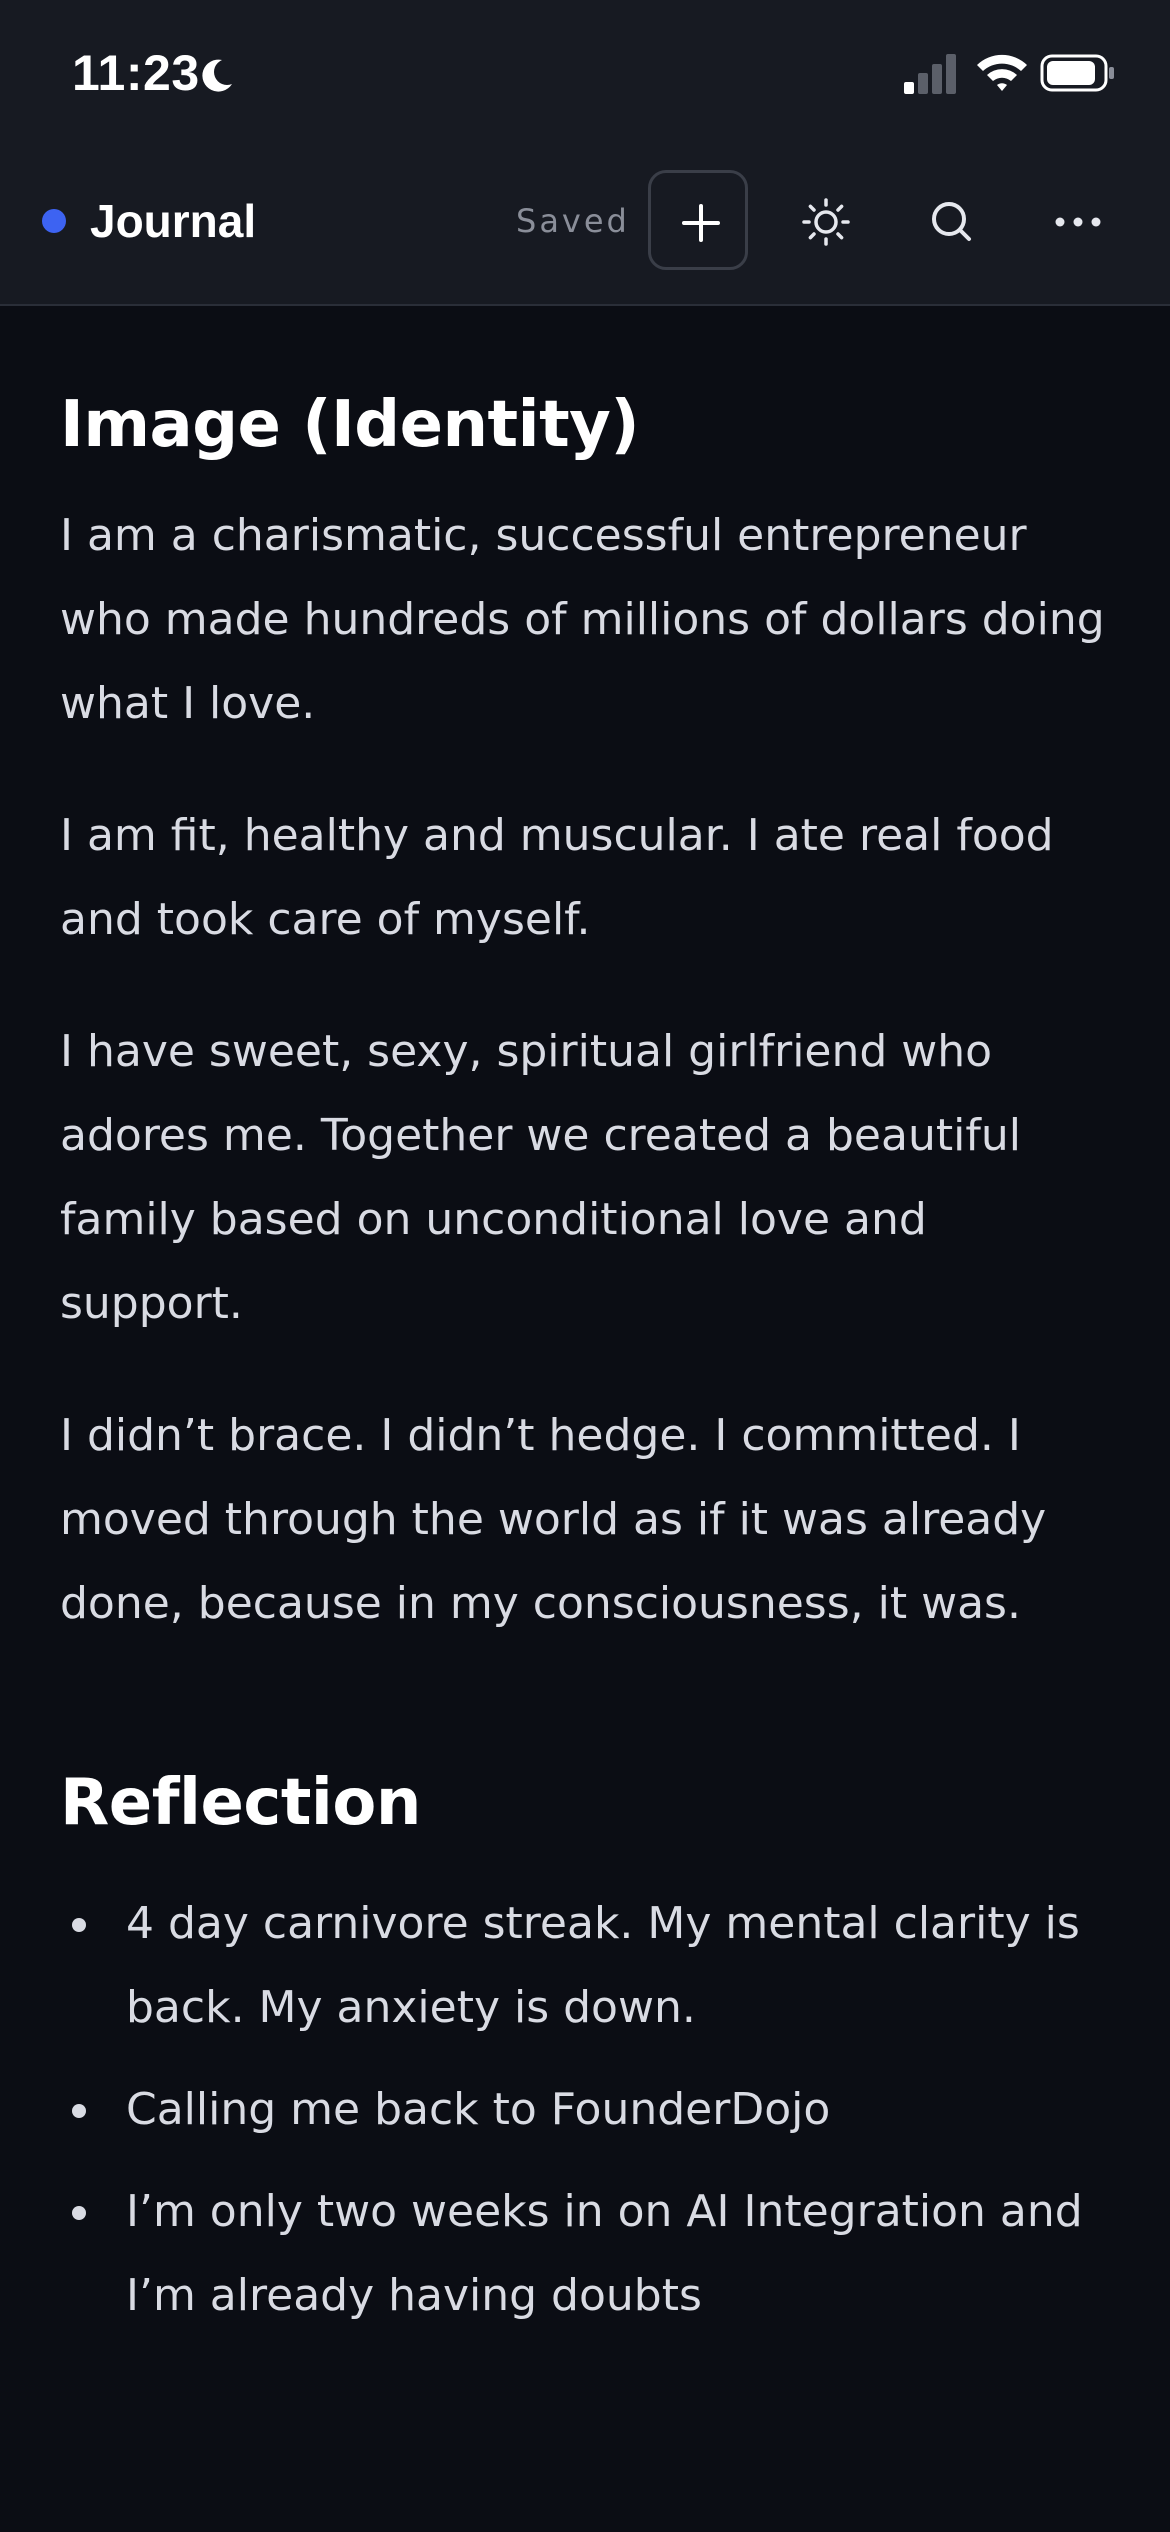 The width and height of the screenshot is (1170, 2532). What do you see at coordinates (240, 1803) in the screenshot?
I see `section-heading-reflection: Reflection` at bounding box center [240, 1803].